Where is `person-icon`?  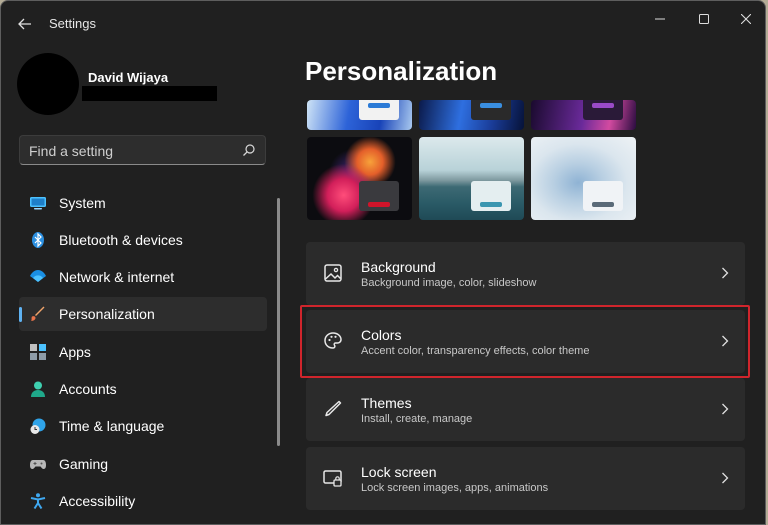 person-icon is located at coordinates (38, 389).